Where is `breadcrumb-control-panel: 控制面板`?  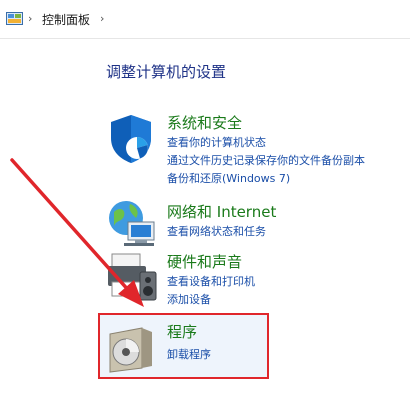
breadcrumb-control-panel: 控制面板 is located at coordinates (66, 19).